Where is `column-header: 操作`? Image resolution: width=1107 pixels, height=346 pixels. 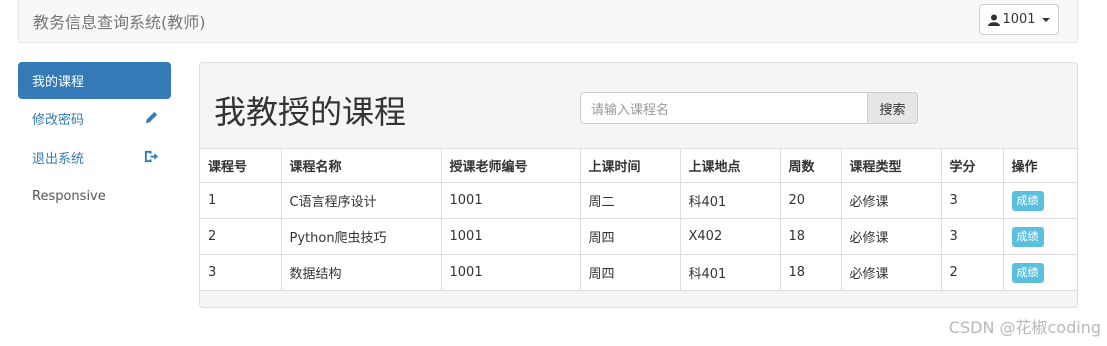 column-header: 操作 is located at coordinates (1040, 165).